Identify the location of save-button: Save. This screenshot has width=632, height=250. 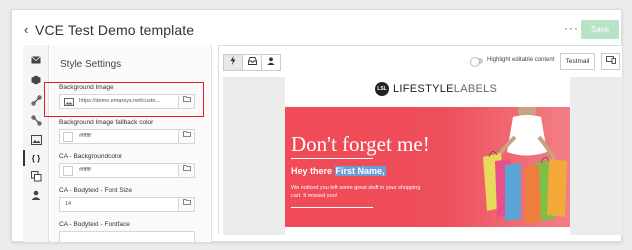
(600, 29).